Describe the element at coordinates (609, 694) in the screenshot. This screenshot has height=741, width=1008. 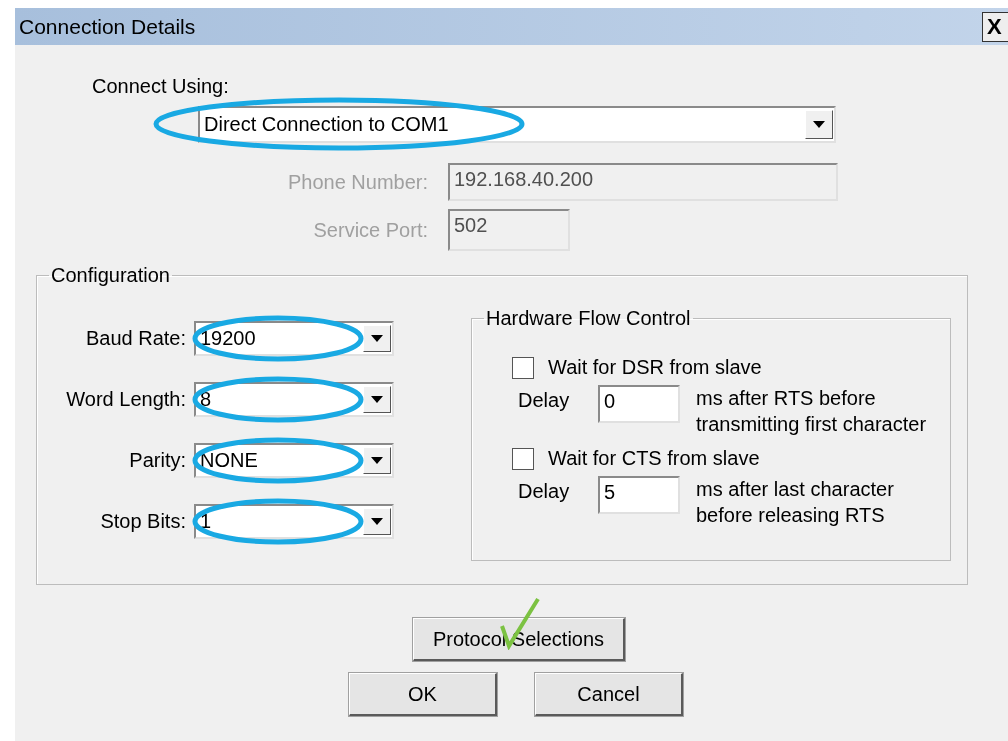
I see `dialog-button: Cancel` at that location.